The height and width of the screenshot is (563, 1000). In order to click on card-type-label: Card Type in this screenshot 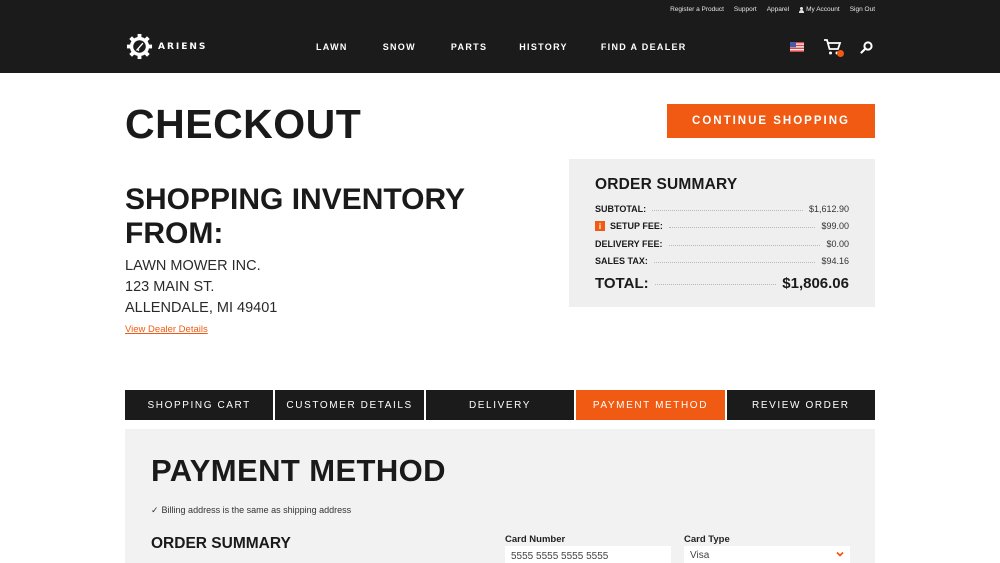, I will do `click(707, 539)`.